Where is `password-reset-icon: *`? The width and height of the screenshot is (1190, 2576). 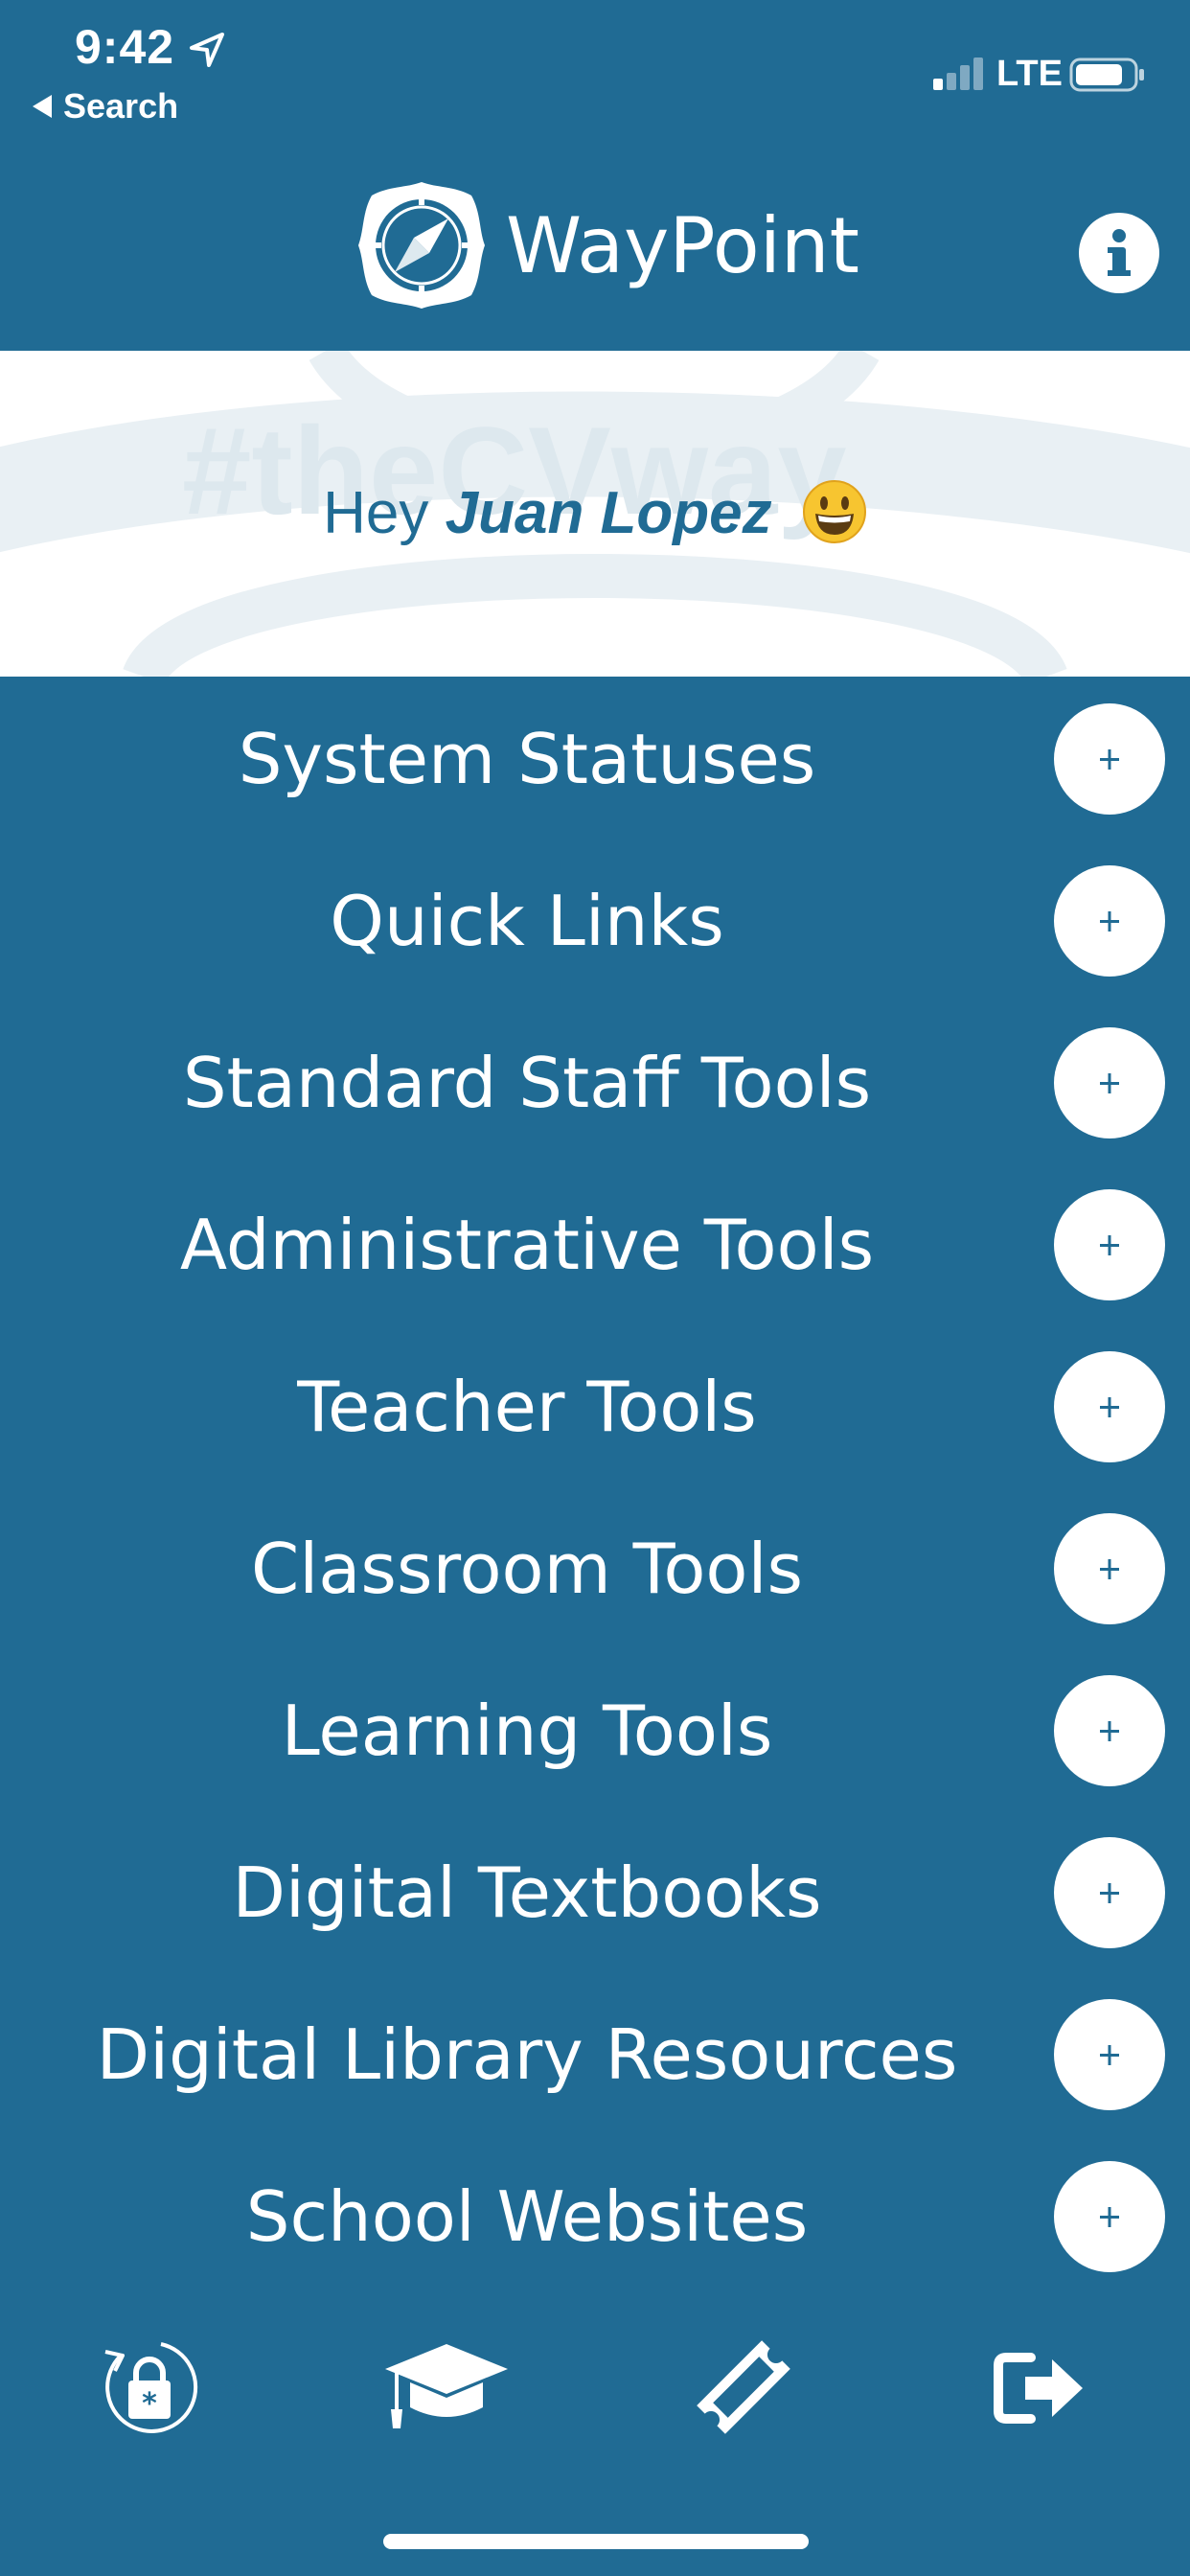
password-reset-icon: * is located at coordinates (151, 2387).